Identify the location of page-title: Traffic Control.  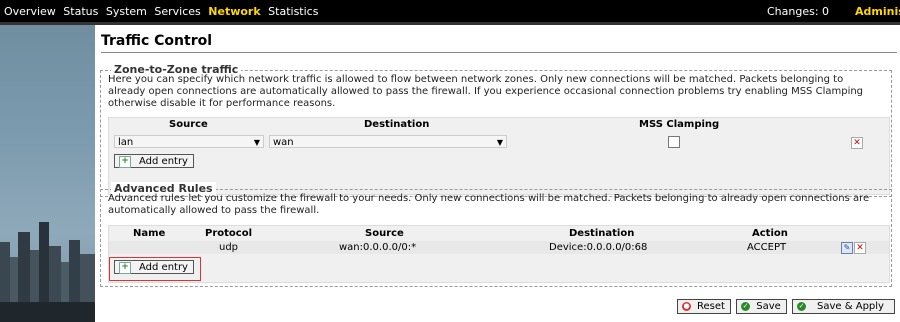
(157, 41).